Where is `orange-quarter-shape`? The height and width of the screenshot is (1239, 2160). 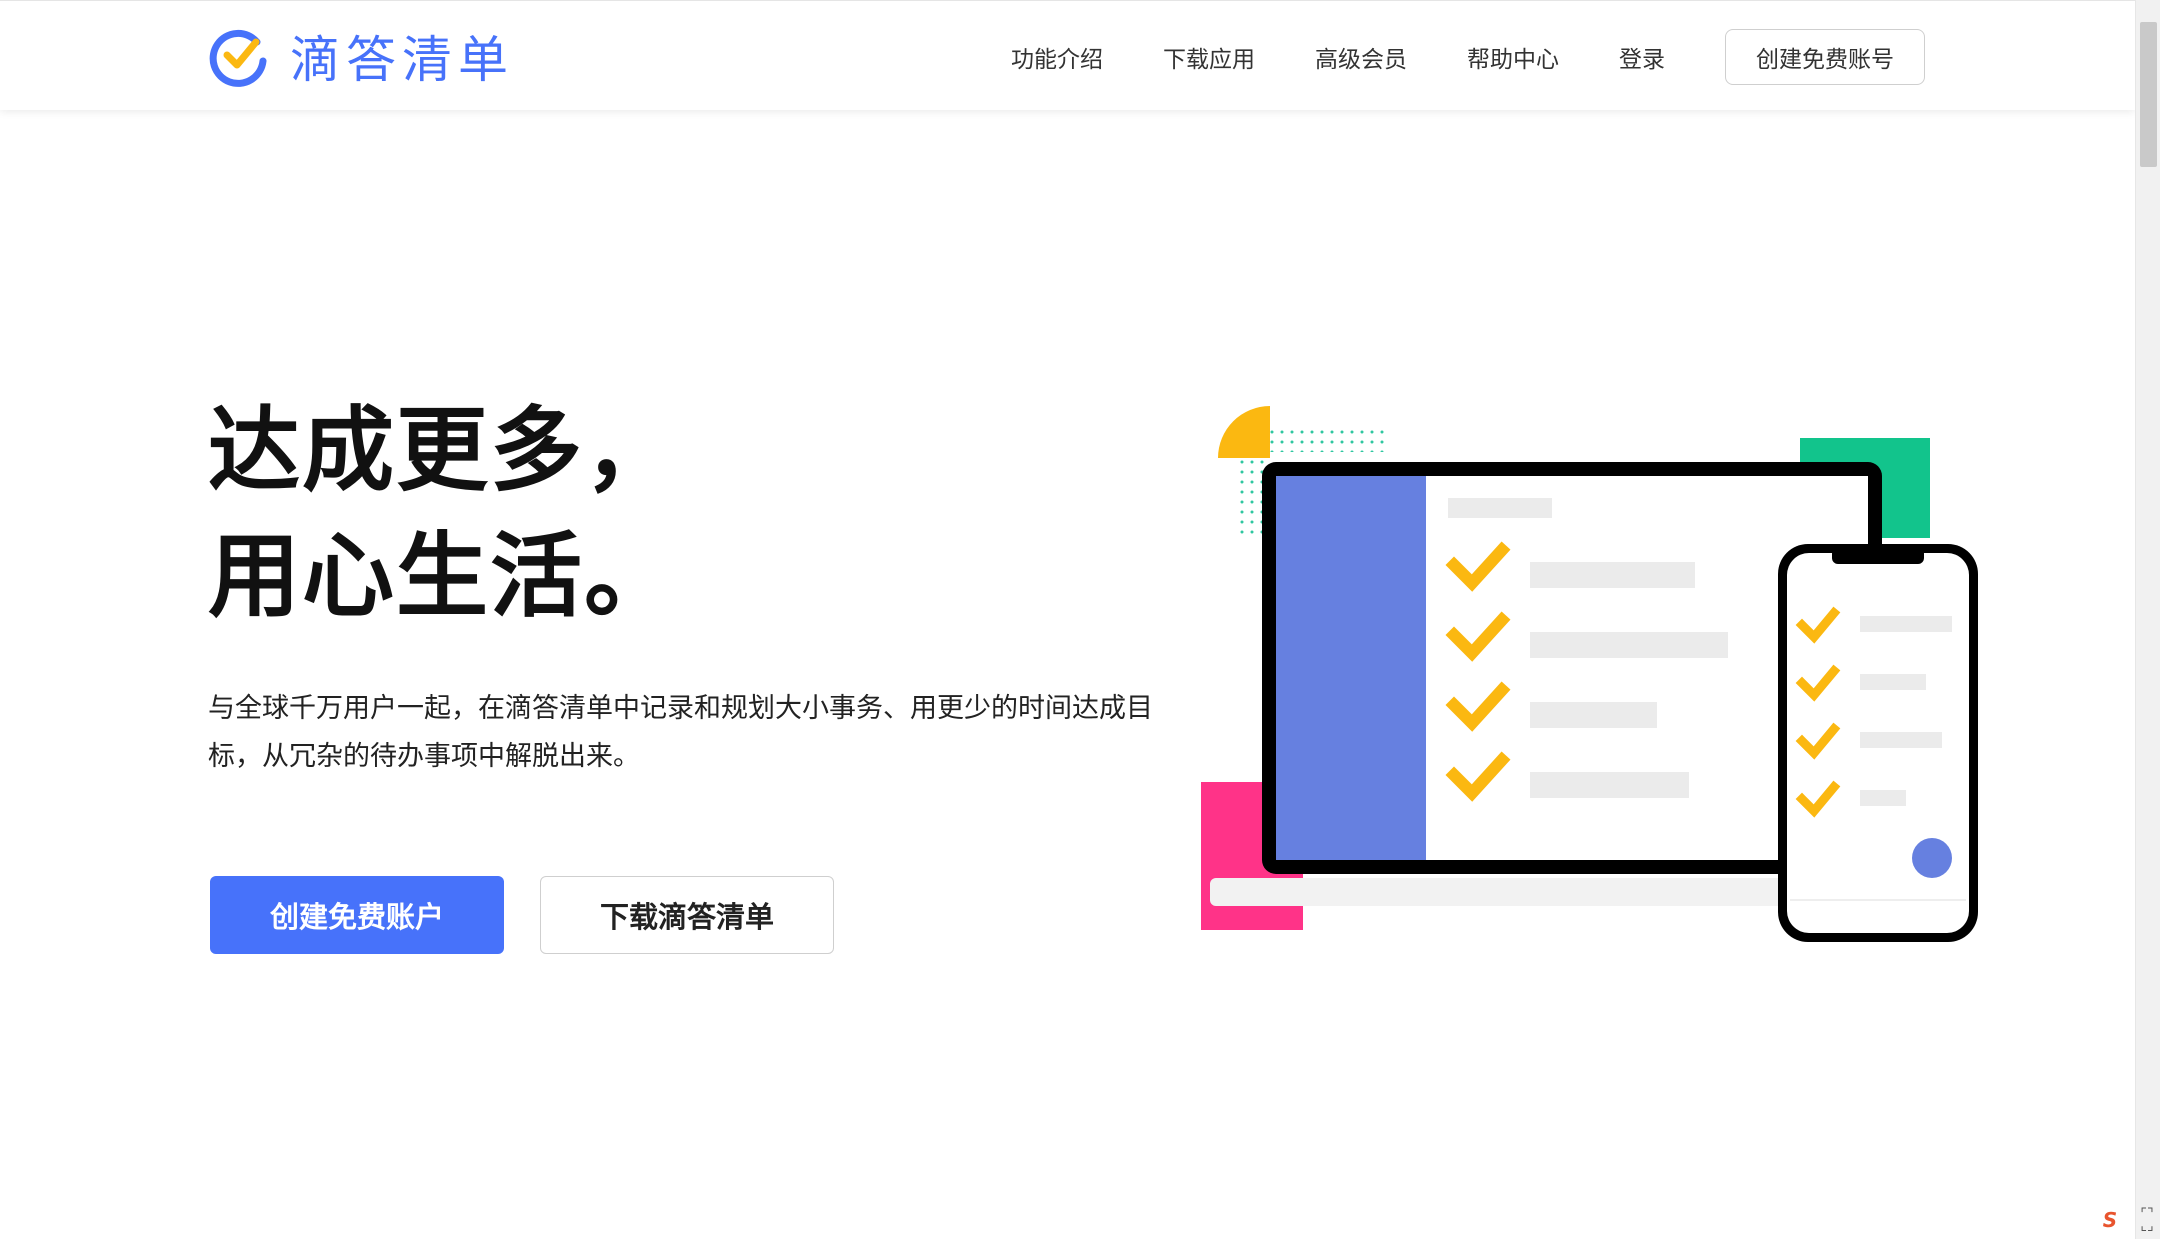 orange-quarter-shape is located at coordinates (1244, 432).